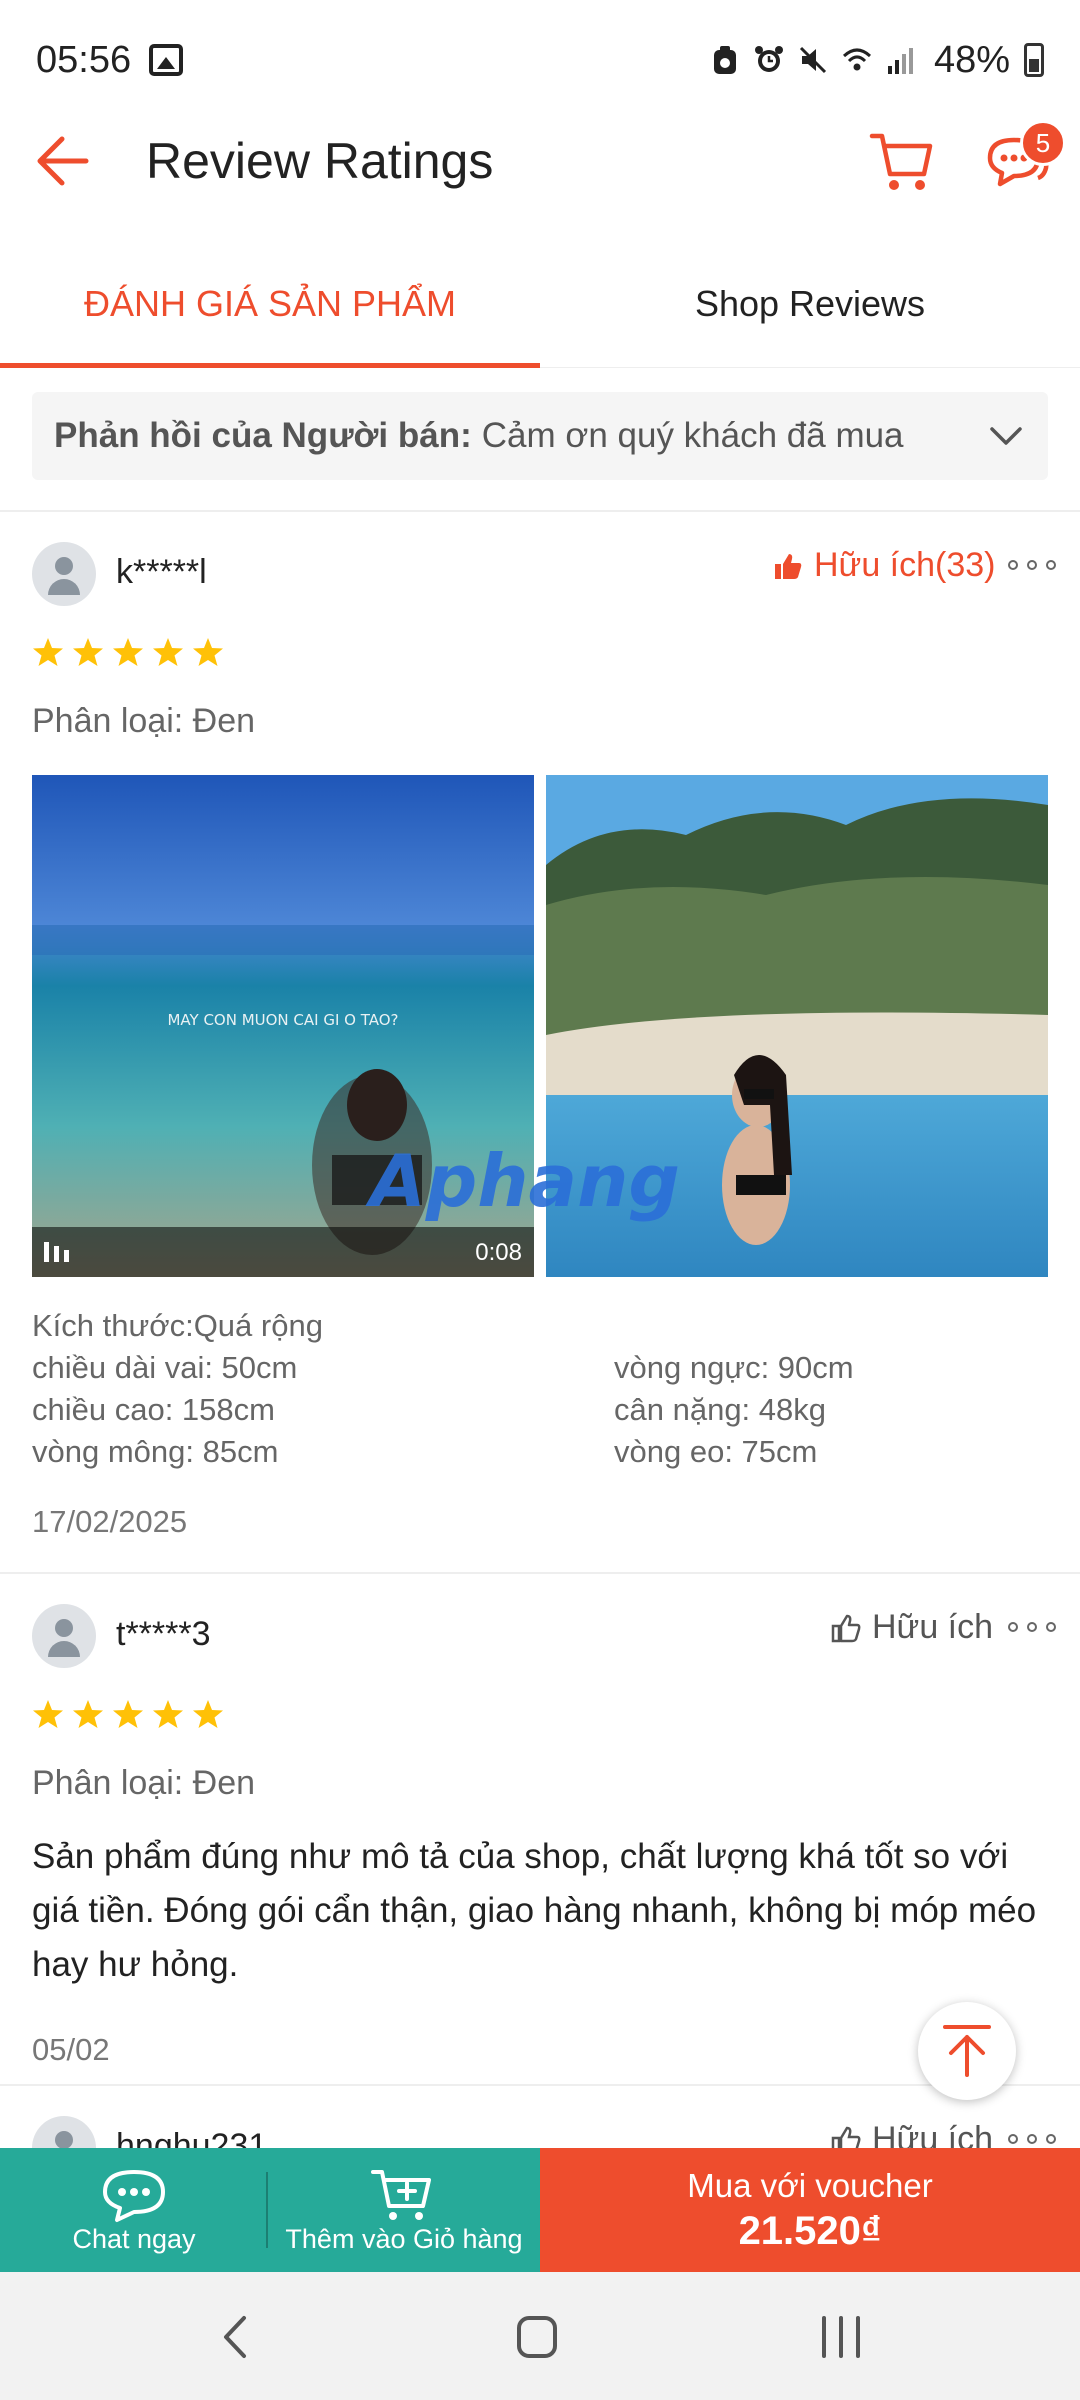 The width and height of the screenshot is (1080, 2400). I want to click on cart-icon, so click(902, 161).